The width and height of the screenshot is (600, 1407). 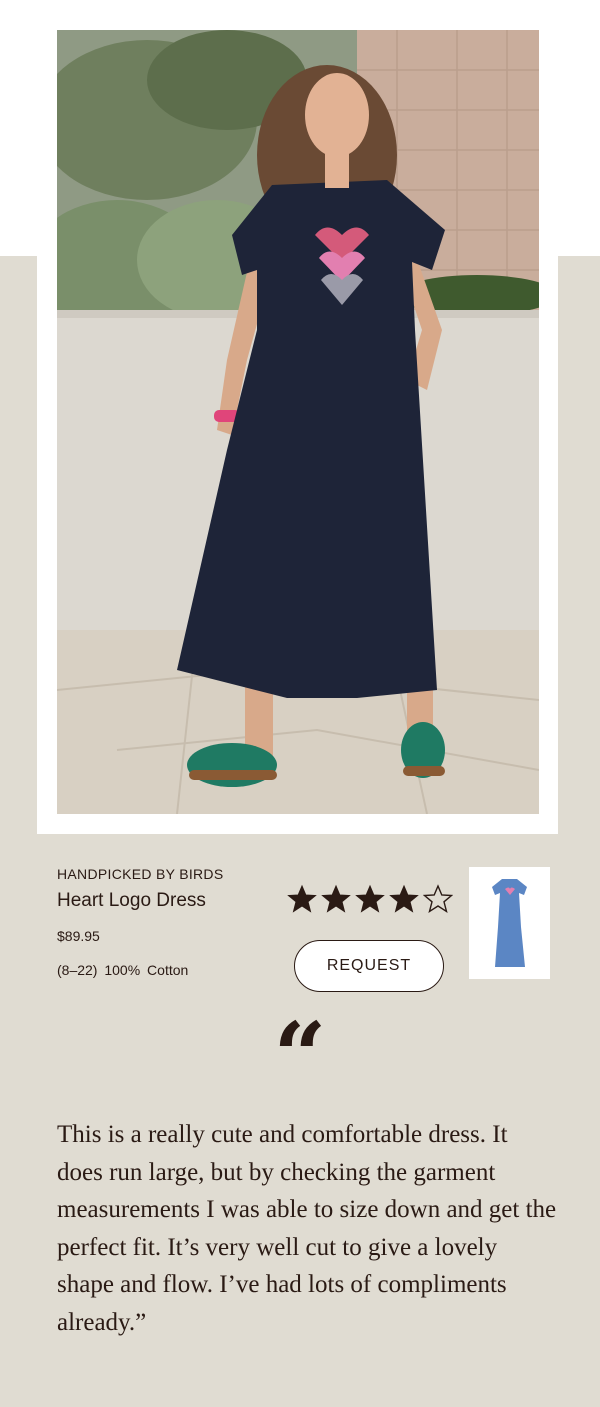 I want to click on product-brand: HANDPICKED BY BIRDS, so click(x=140, y=874).